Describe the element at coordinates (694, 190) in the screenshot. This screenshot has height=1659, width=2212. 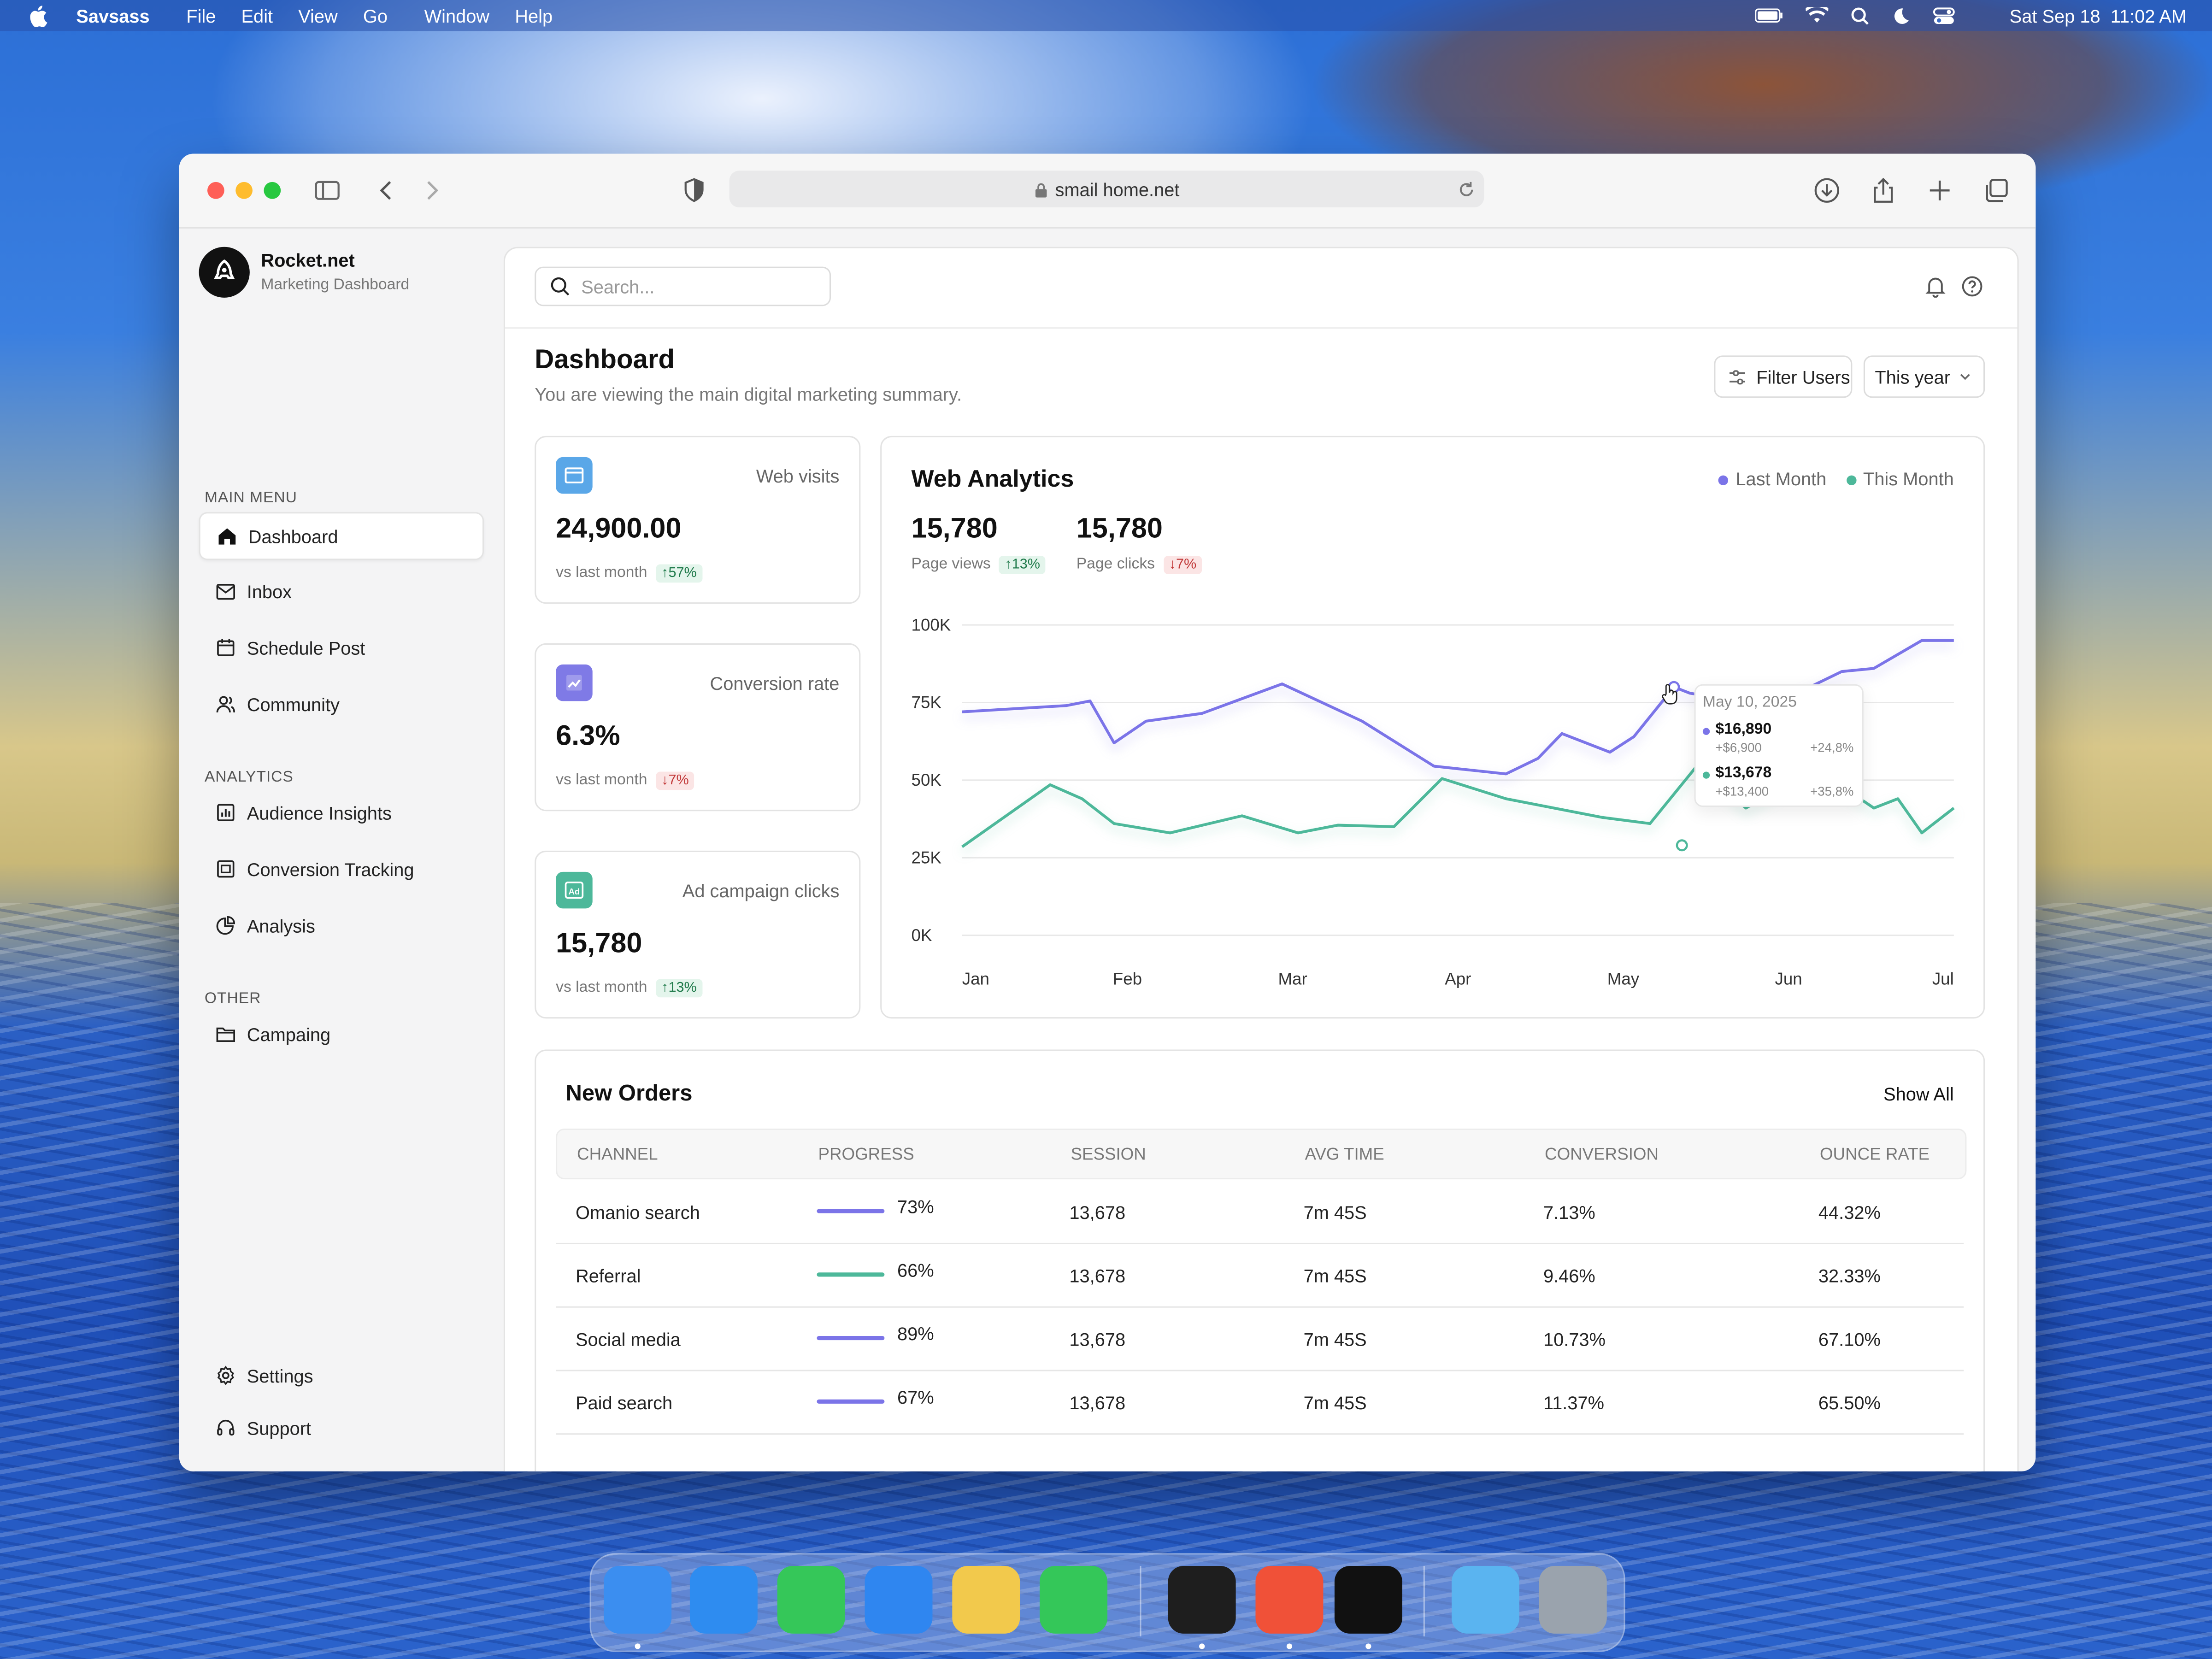
I see `privacy-shield-icon` at that location.